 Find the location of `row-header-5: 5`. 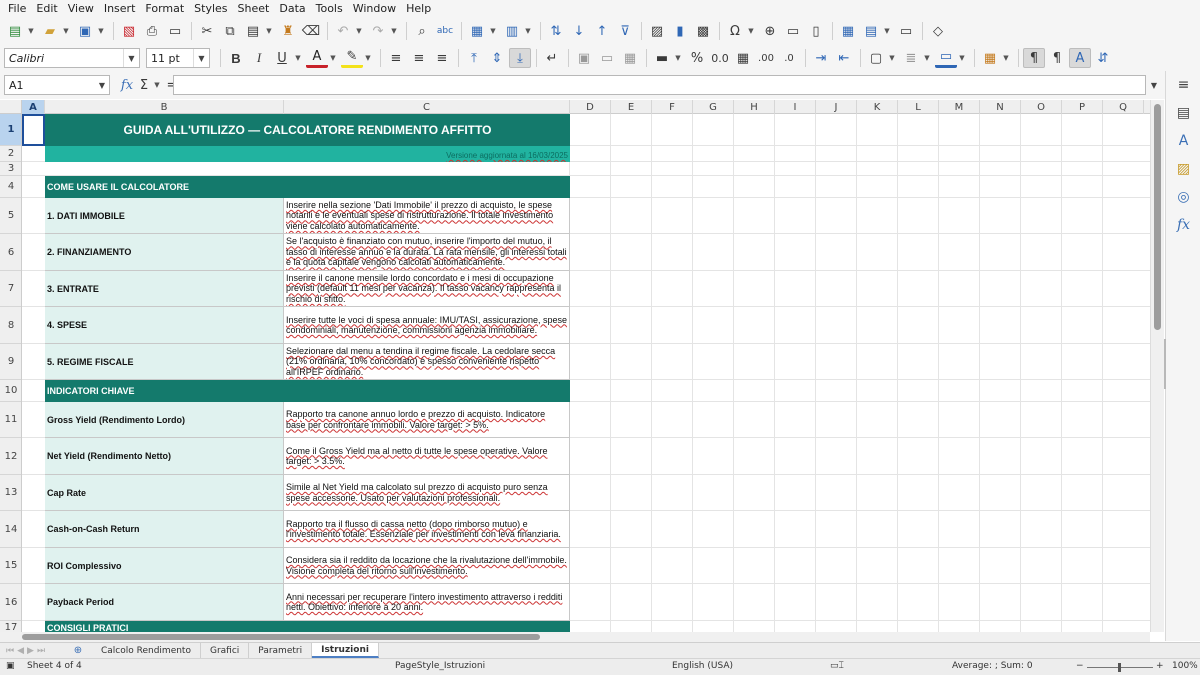

row-header-5: 5 is located at coordinates (10, 216).